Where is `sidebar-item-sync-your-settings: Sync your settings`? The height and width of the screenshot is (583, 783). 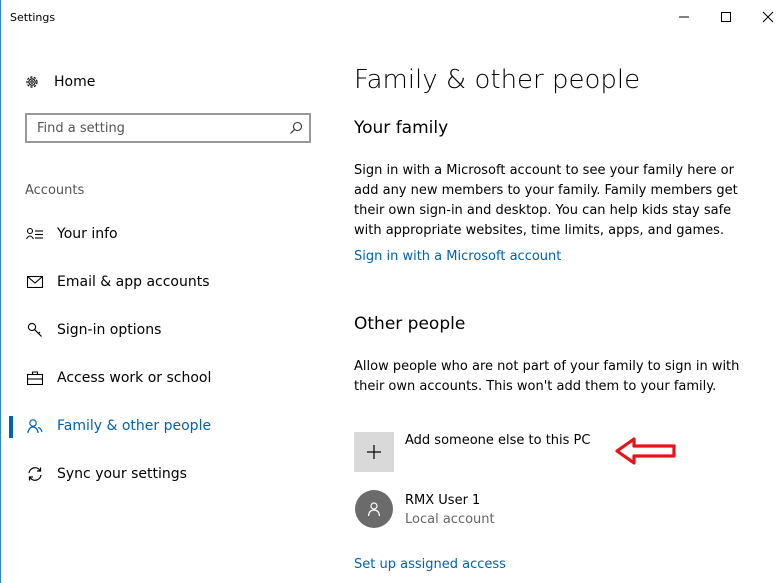 sidebar-item-sync-your-settings: Sync your settings is located at coordinates (165, 474).